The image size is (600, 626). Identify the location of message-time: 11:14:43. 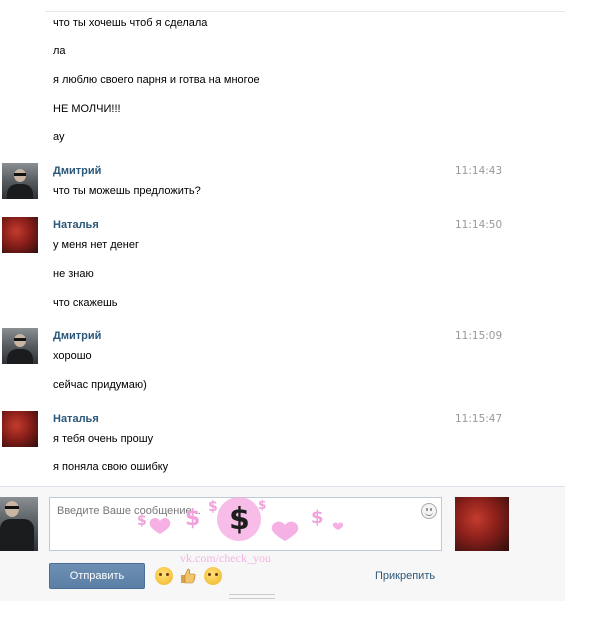
(479, 171).